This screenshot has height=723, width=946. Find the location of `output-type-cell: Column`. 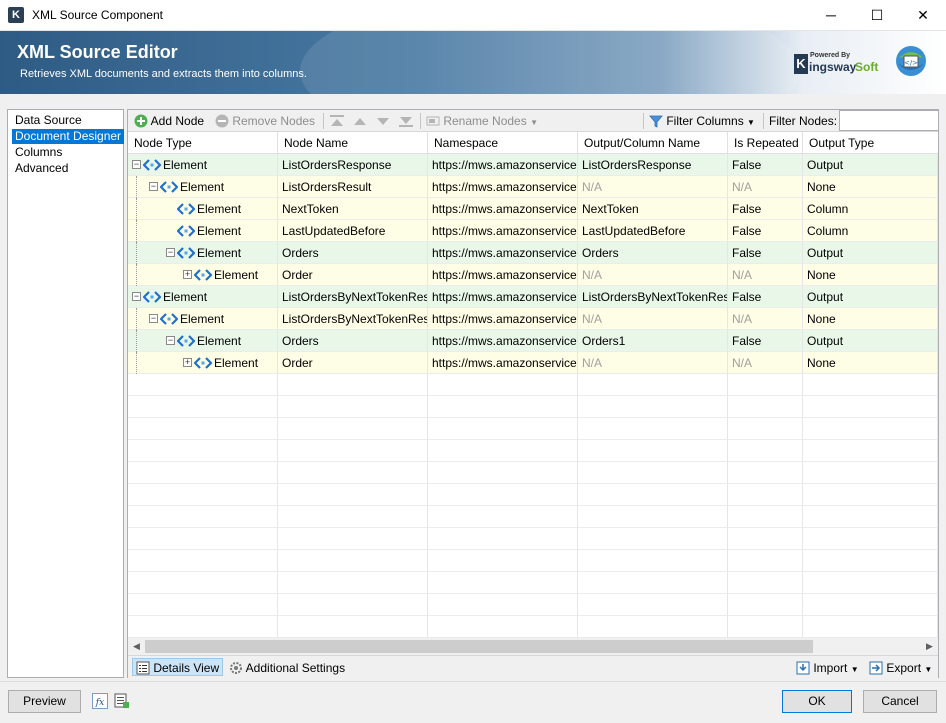

output-type-cell: Column is located at coordinates (870, 231).